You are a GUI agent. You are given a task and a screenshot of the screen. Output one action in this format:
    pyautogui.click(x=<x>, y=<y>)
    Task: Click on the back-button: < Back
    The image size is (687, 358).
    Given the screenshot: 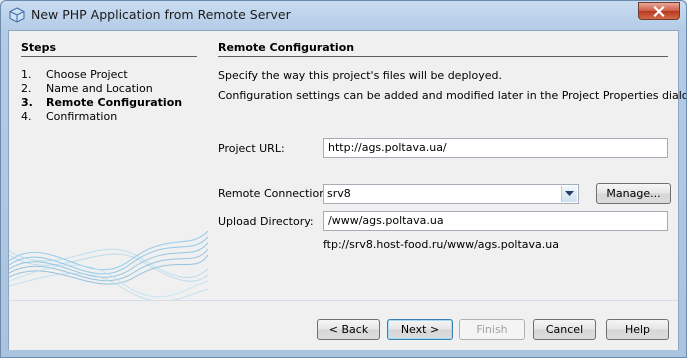 What is the action you would take?
    pyautogui.click(x=348, y=329)
    